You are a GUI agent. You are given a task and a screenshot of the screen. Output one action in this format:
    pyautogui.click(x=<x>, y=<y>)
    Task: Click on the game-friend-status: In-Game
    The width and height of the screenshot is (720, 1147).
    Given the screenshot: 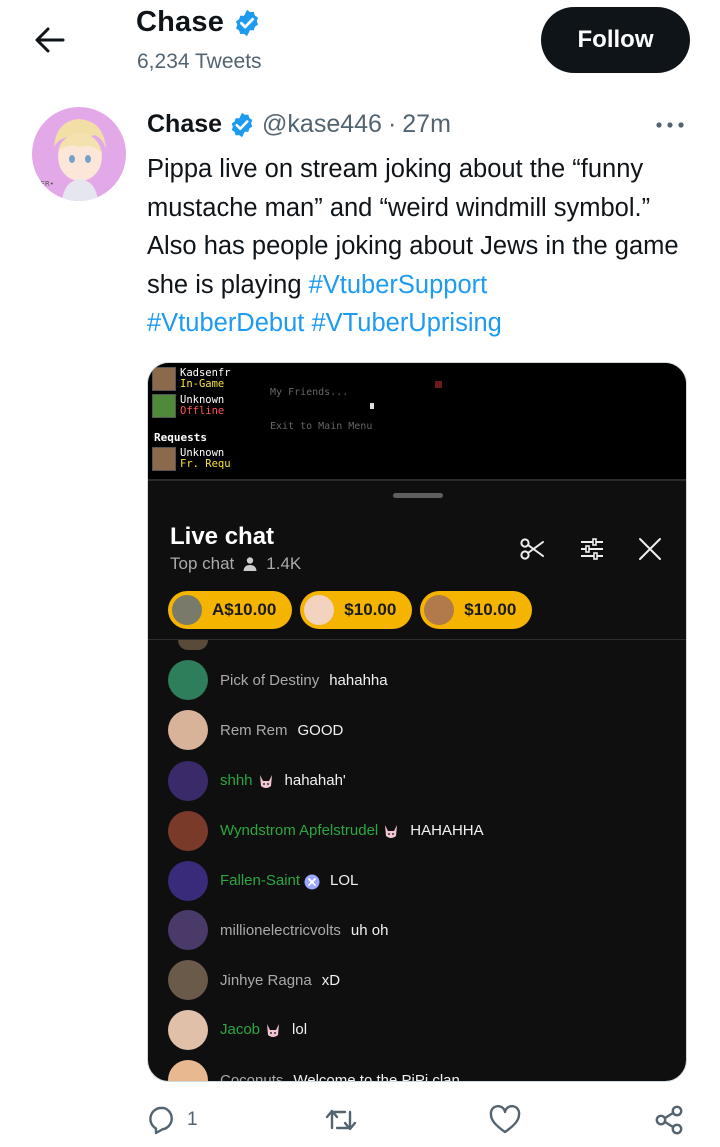 What is the action you would take?
    pyautogui.click(x=202, y=384)
    